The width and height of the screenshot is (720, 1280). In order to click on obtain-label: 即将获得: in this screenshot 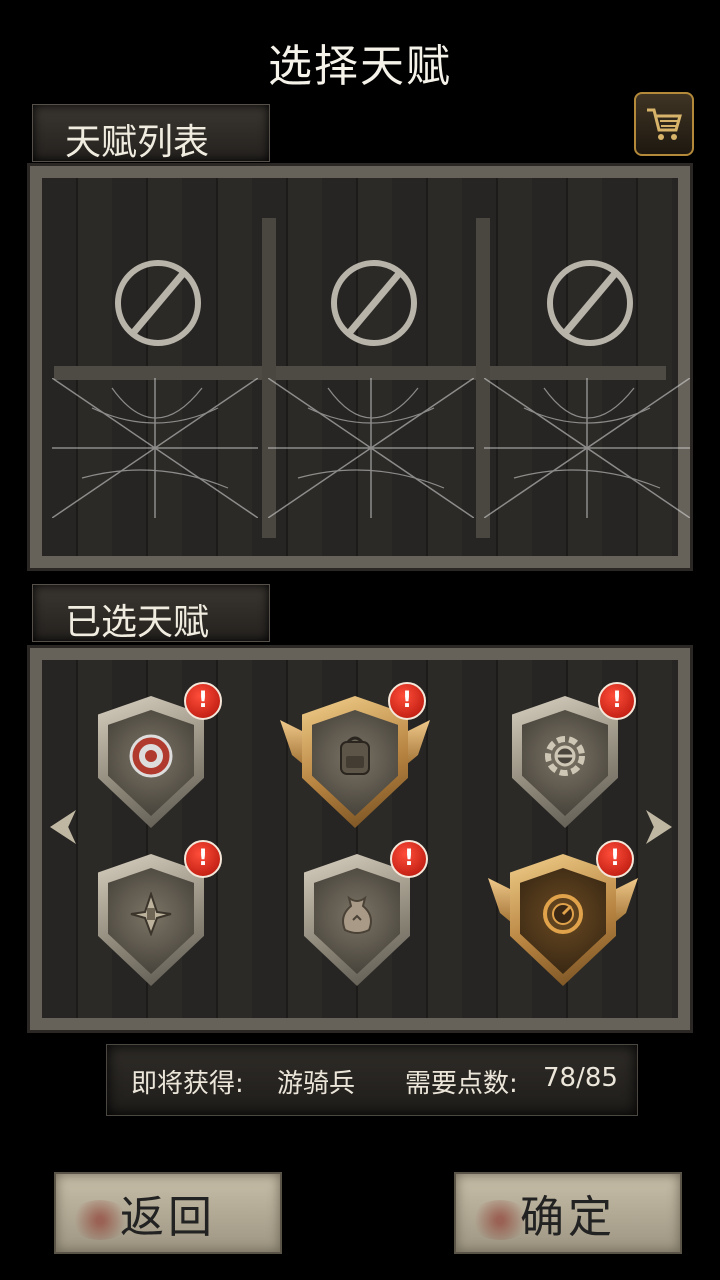, I will do `click(187, 1084)`.